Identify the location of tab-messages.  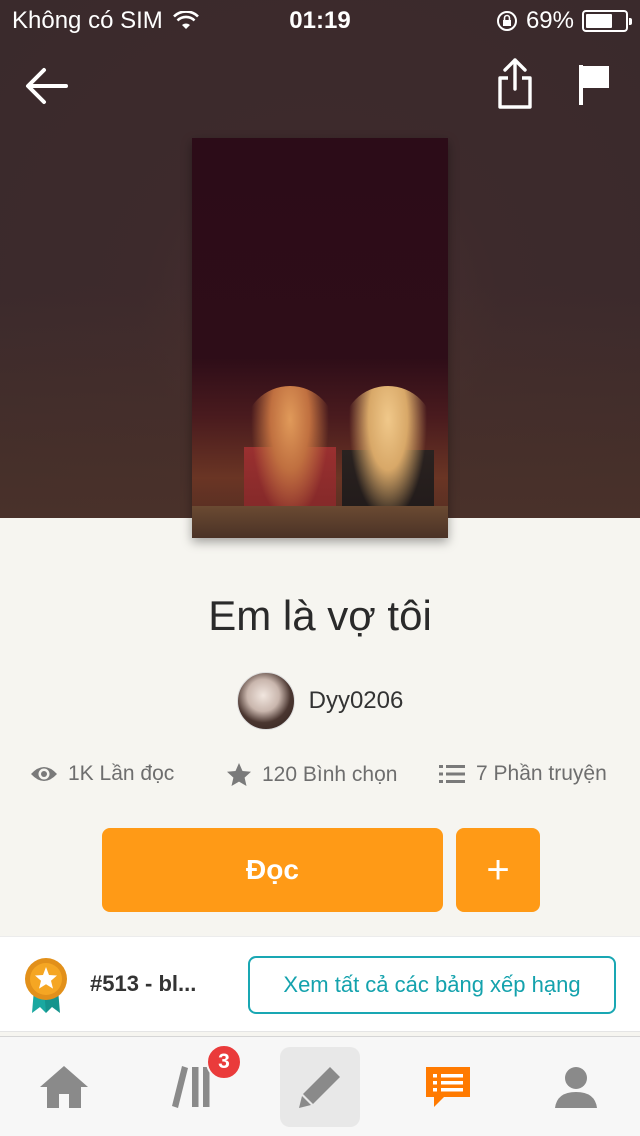
(448, 1087).